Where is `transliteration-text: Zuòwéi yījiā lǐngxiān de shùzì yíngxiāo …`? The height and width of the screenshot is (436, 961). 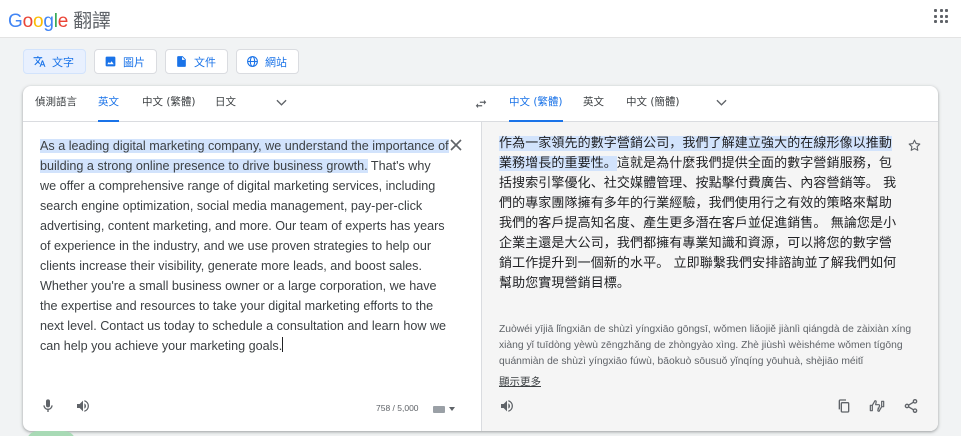
transliteration-text: Zuòwéi yījiā lǐngxiān de shùzì yíngxiāo … is located at coordinates (705, 345).